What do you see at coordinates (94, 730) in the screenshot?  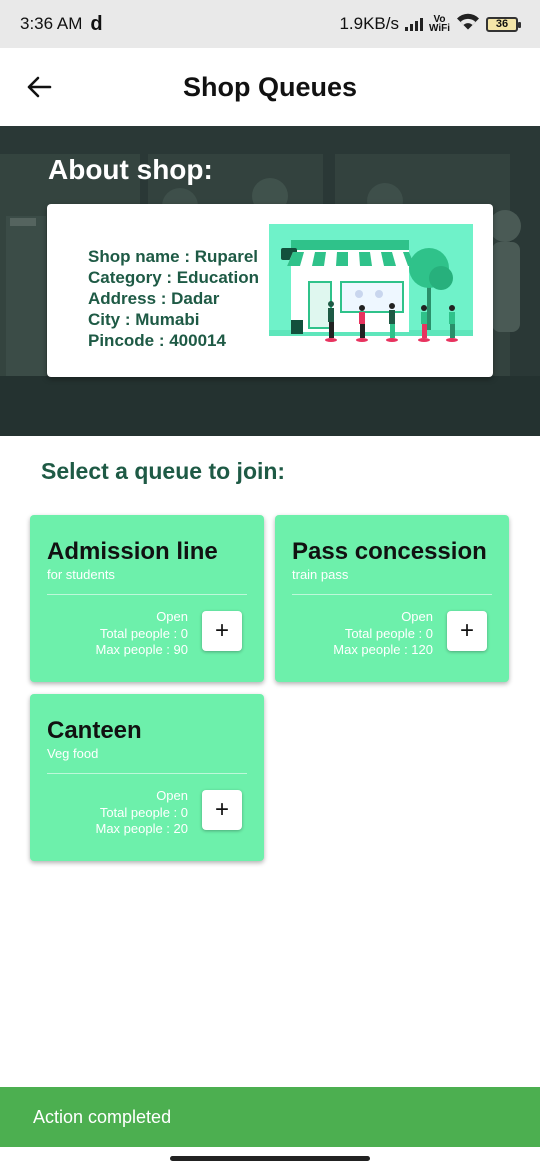 I see `queue-name: Canteen` at bounding box center [94, 730].